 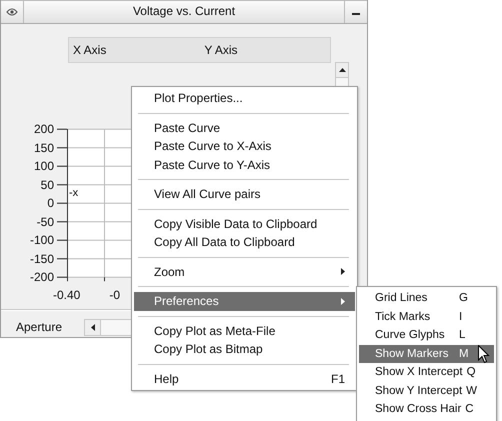 I want to click on menu-item: Zoom, so click(x=244, y=271).